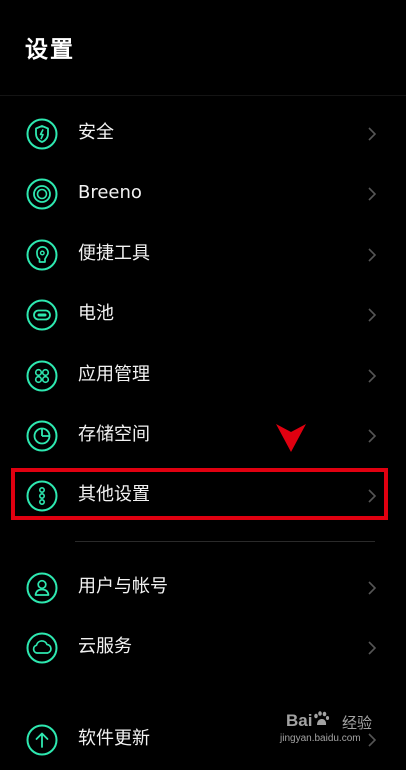 This screenshot has height=770, width=406. Describe the element at coordinates (320, 738) in the screenshot. I see `watermark-url: jingyan.baidu.com` at that location.